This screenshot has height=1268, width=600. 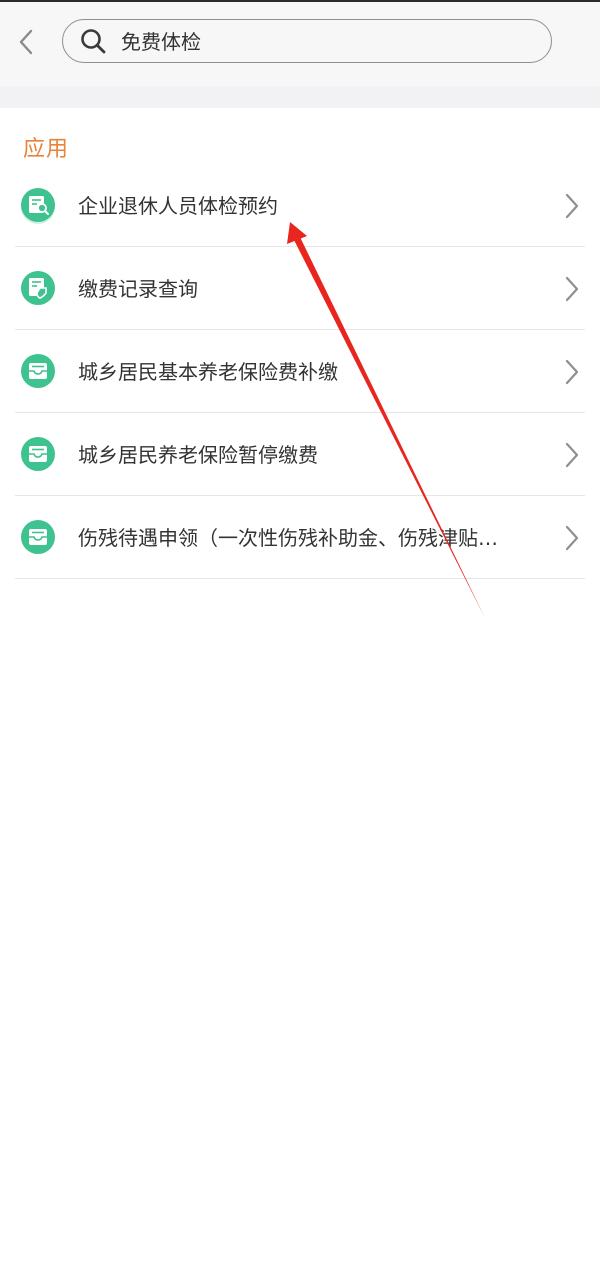 I want to click on list-item: 企业退休人员体检预约, so click(x=300, y=205).